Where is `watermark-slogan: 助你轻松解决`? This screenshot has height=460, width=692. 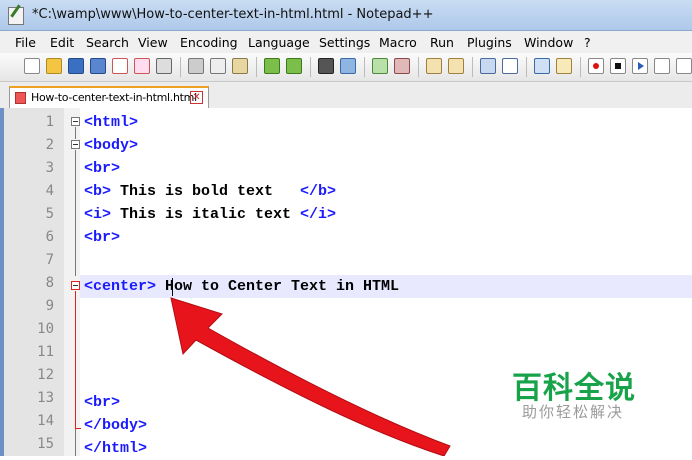
watermark-slogan: 助你轻松解决 is located at coordinates (573, 412).